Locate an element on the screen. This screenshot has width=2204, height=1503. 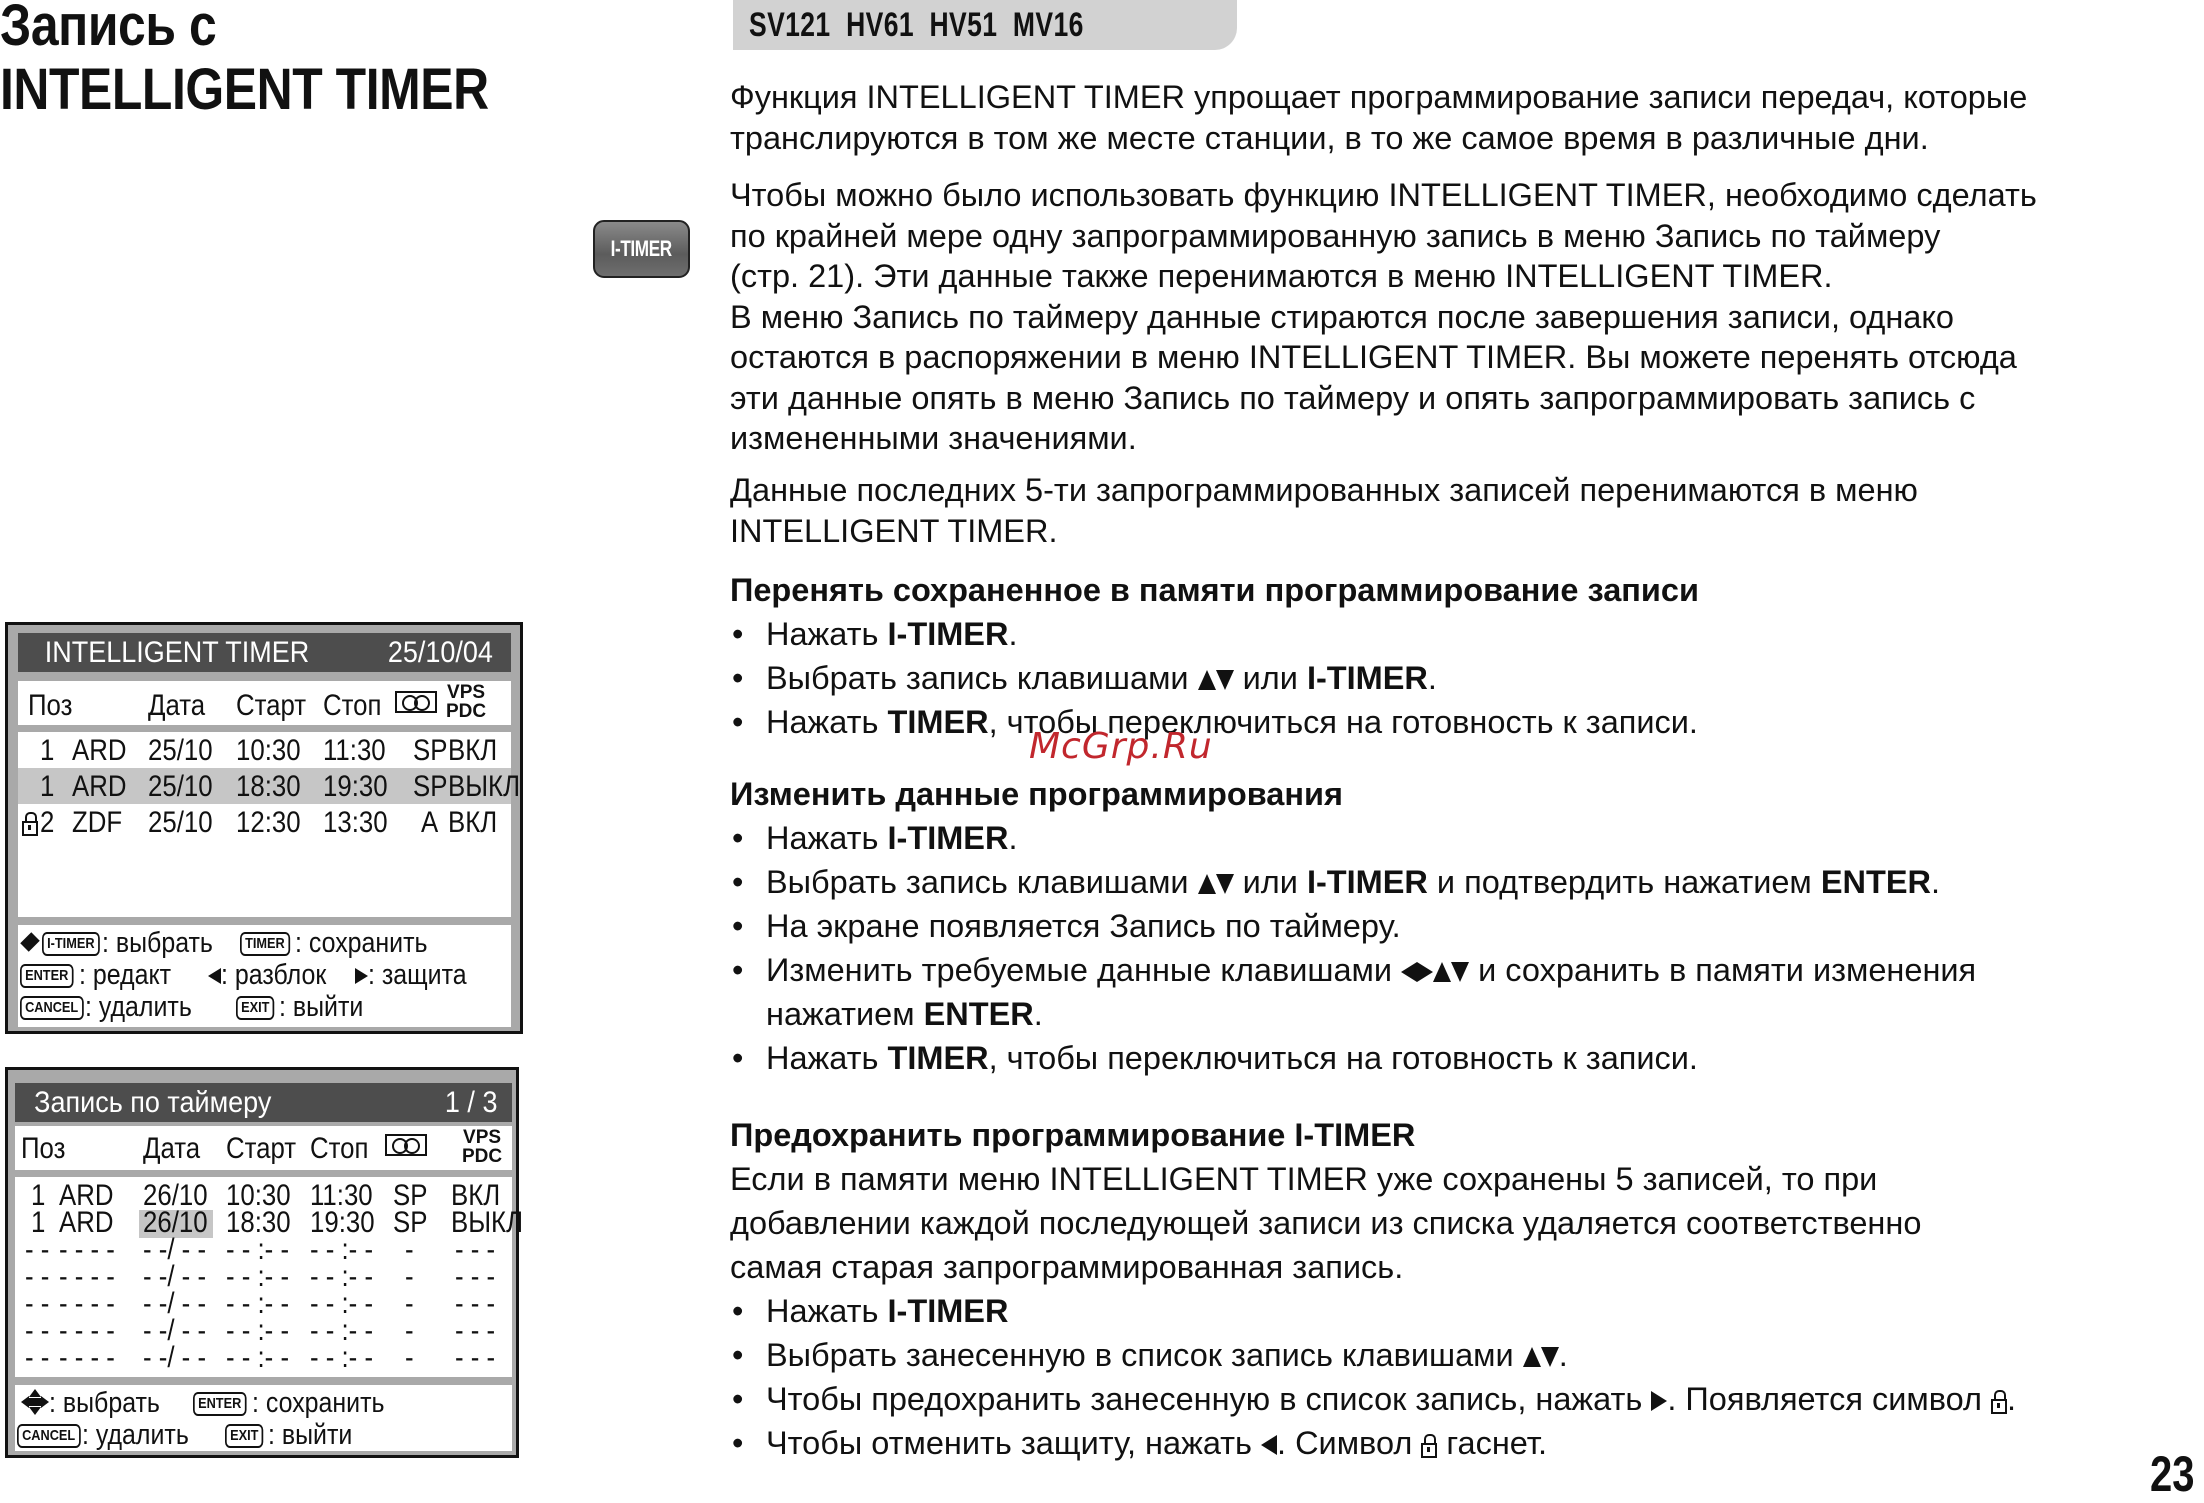
cell-start-text: 18:30 is located at coordinates (268, 786).